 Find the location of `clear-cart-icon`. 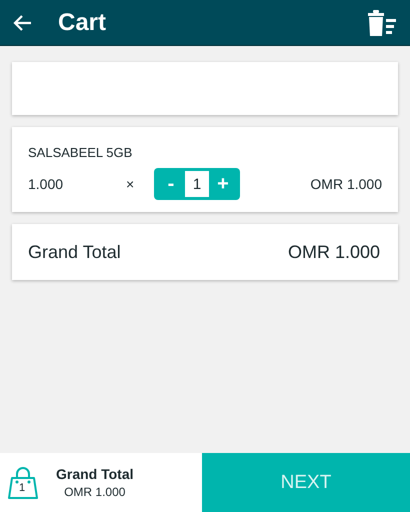

clear-cart-icon is located at coordinates (382, 23).